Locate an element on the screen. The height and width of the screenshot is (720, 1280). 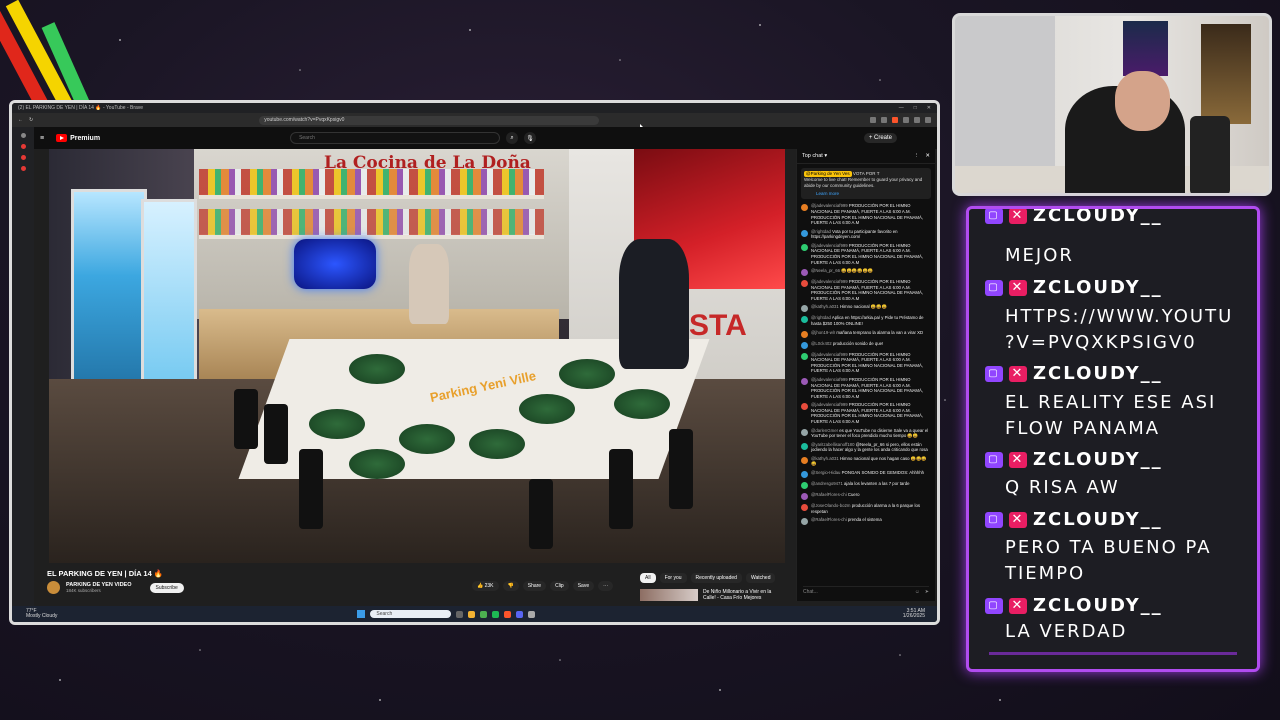
chat-username: @yaritzabellisanoff180 is located at coordinates (832, 444).